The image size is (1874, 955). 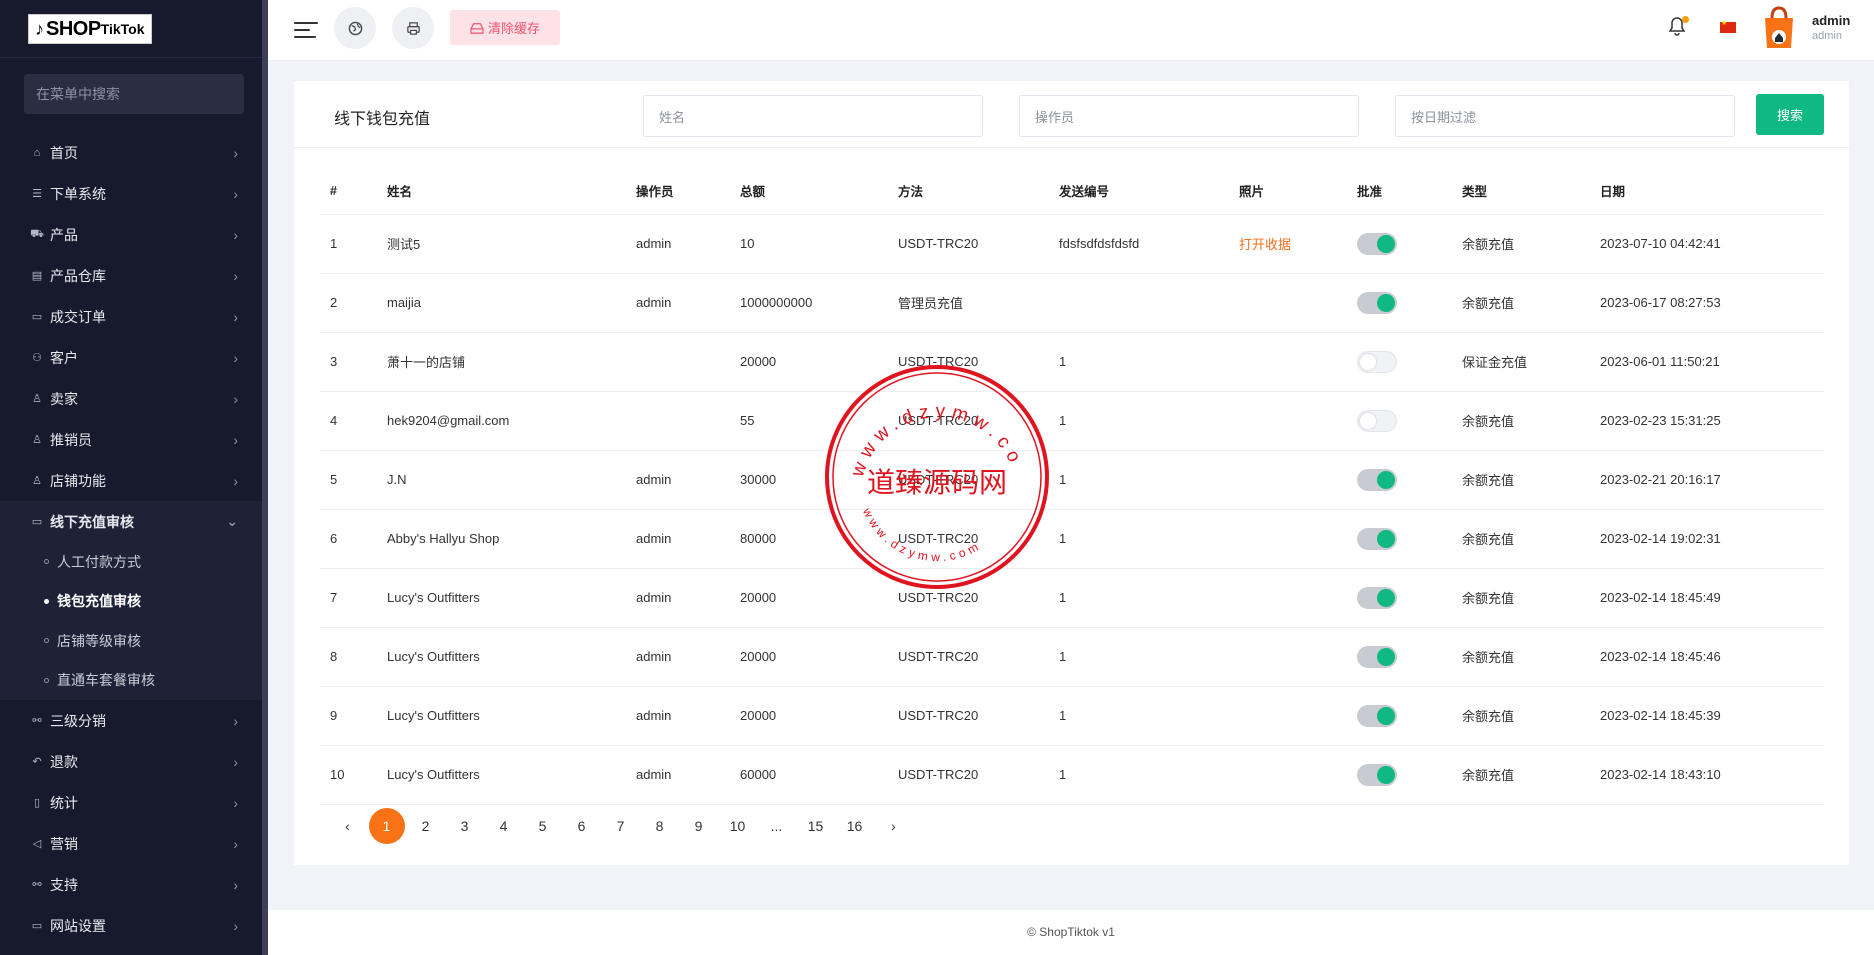 I want to click on print-icon, so click(x=413, y=28).